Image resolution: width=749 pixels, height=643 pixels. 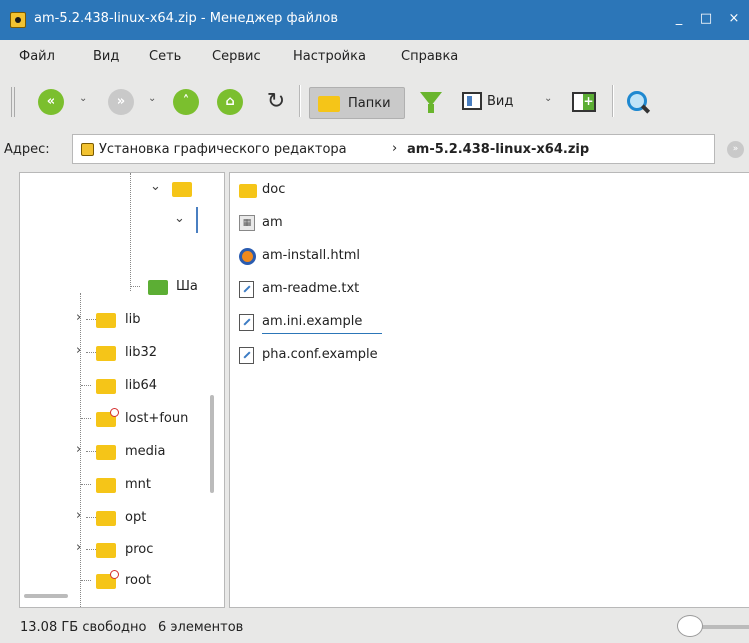 I want to click on tree-item-label: lib64, so click(x=141, y=385).